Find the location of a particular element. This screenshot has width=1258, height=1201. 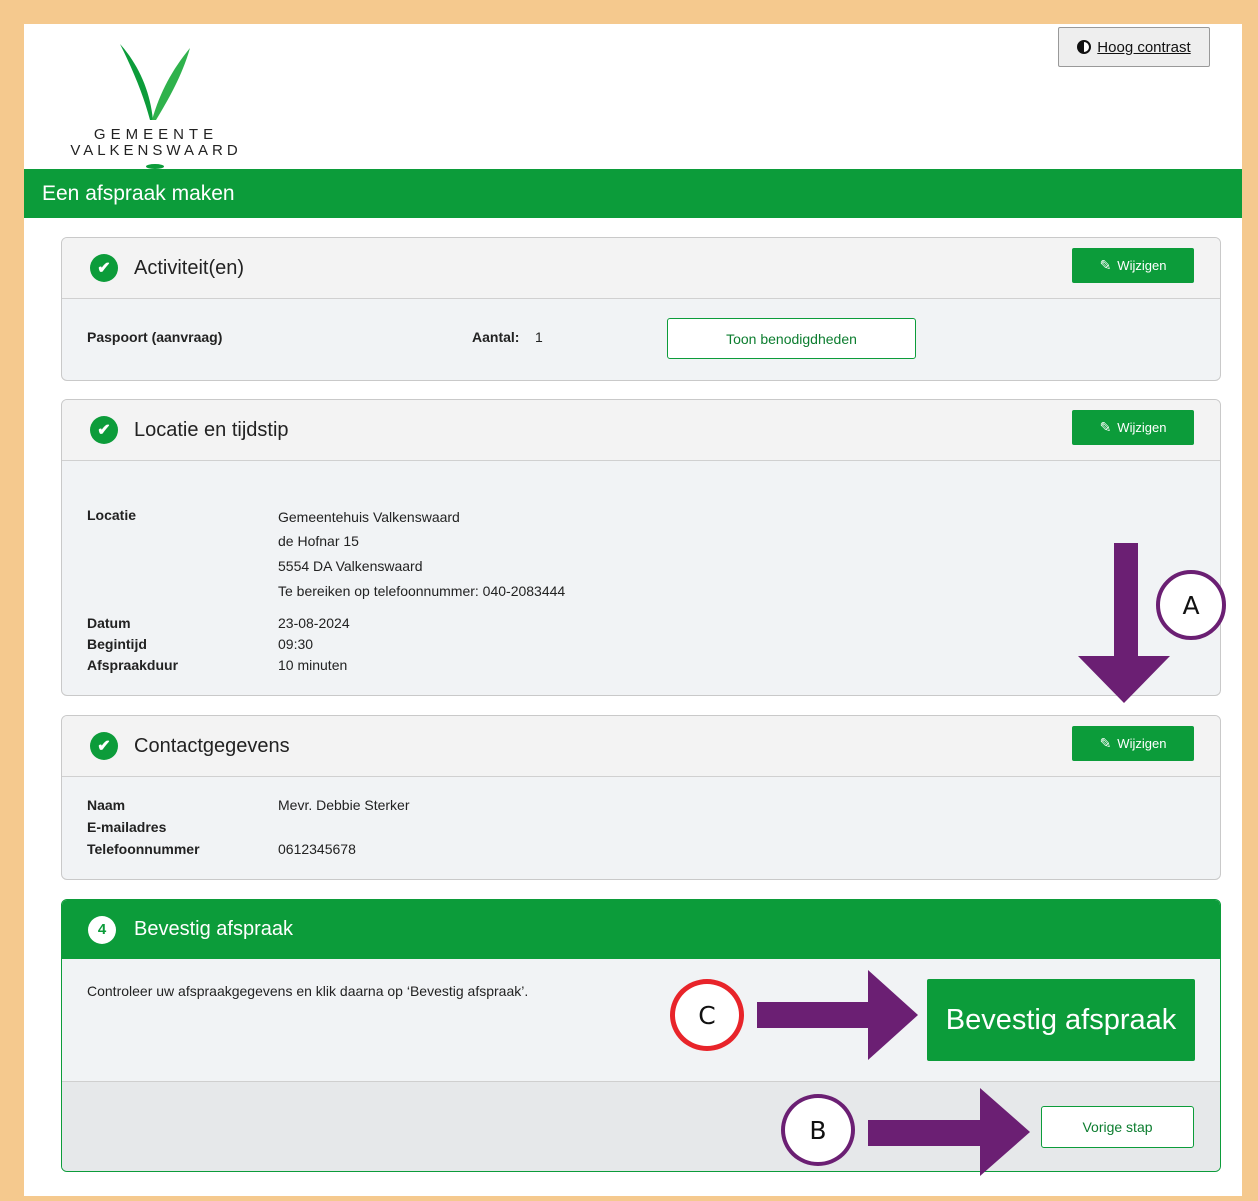

location-panel-header: ✔ Locatie en tijdstip ✎ Wijzigen is located at coordinates (641, 430).